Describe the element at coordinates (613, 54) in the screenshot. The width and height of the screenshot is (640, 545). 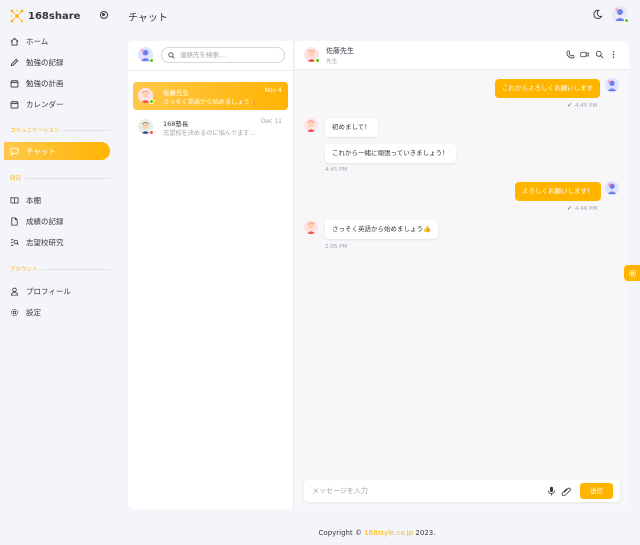
I see `more-vertical-icon` at that location.